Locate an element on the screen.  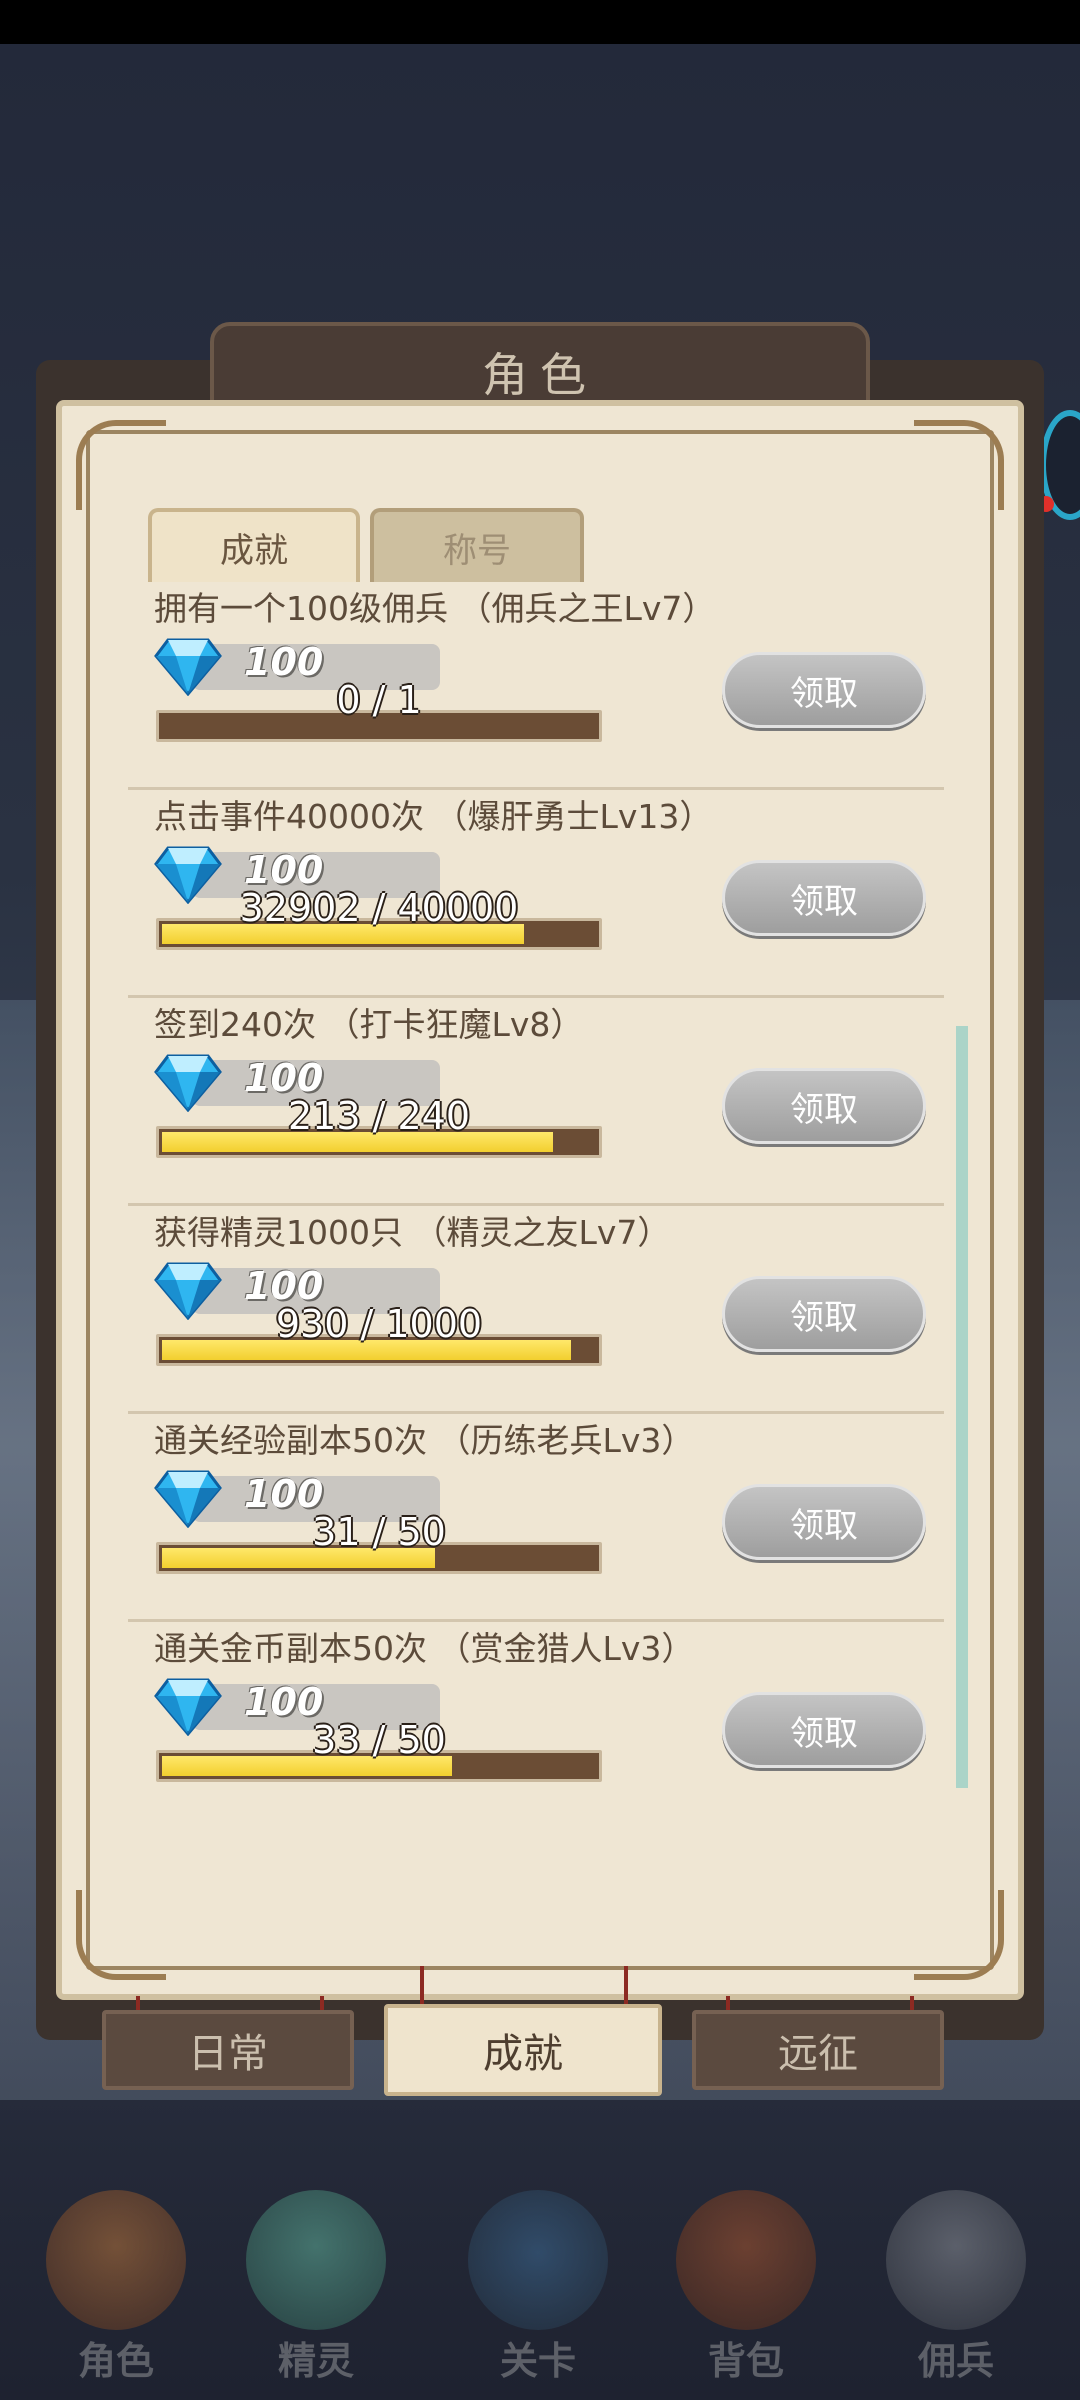
achievement-row: 点击事件40000次 （爆肝勇士Lv13） 100 32902 / 40000 领取 is located at coordinates (536, 894).